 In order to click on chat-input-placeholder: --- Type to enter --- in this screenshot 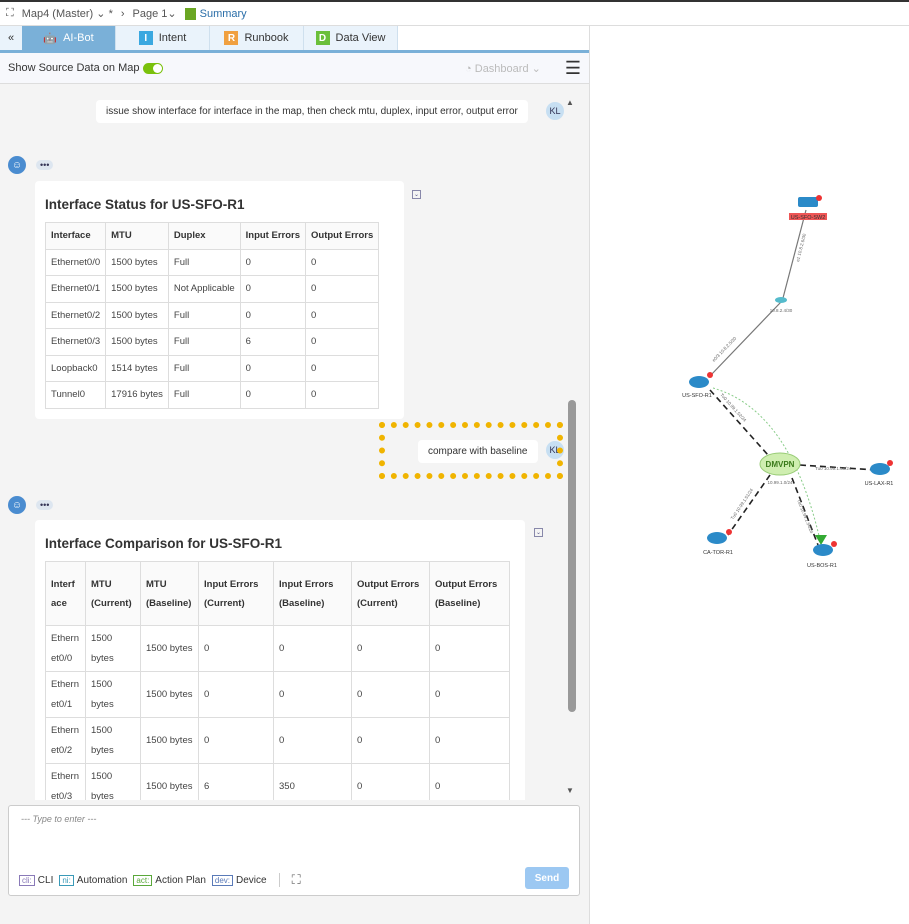, I will do `click(58, 819)`.